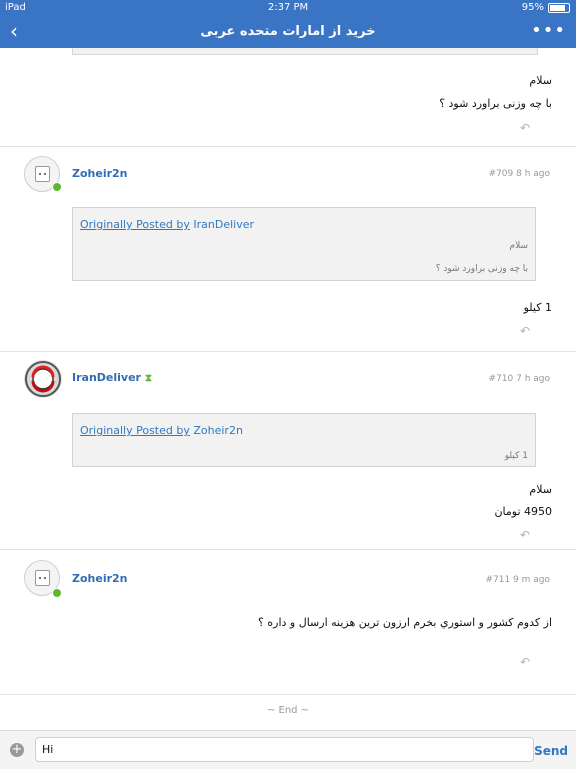 The width and height of the screenshot is (576, 769). I want to click on staff-badge-icon: ⧗, so click(148, 378).